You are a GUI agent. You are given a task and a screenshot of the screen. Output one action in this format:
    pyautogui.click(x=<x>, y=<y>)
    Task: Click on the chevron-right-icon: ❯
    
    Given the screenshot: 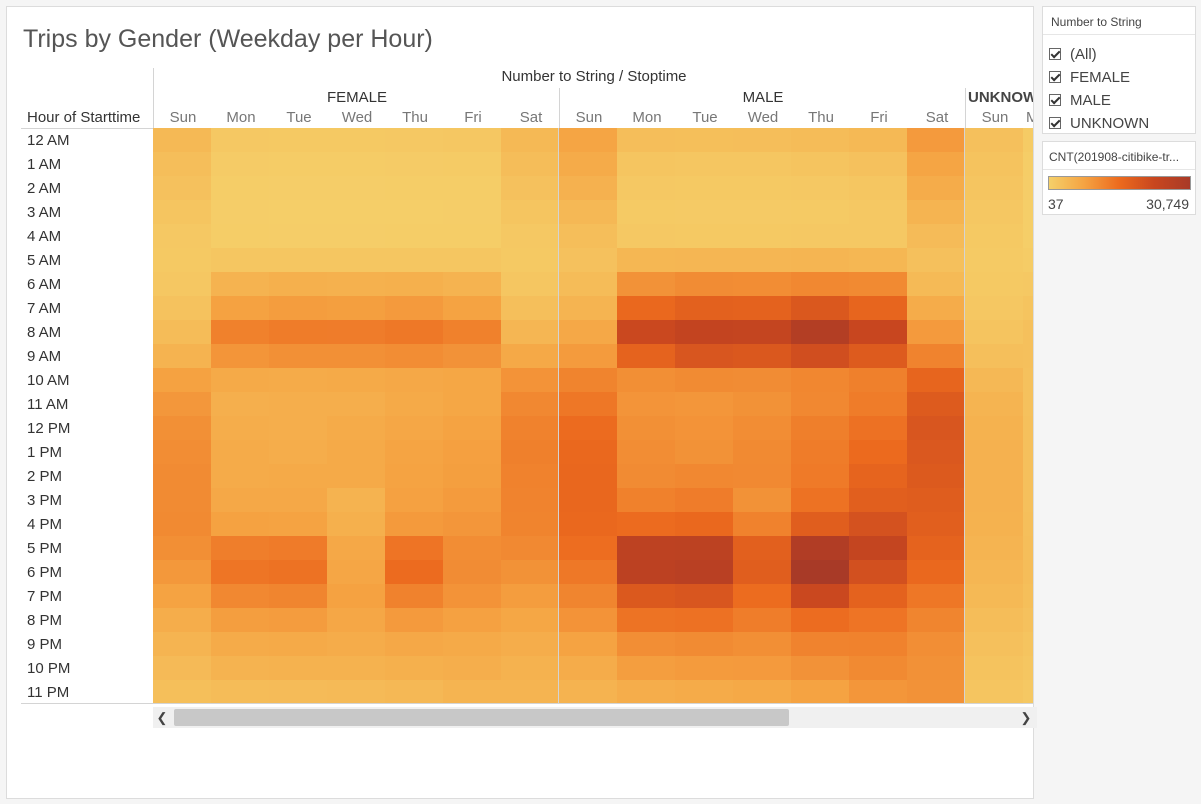 What is the action you would take?
    pyautogui.click(x=1026, y=717)
    